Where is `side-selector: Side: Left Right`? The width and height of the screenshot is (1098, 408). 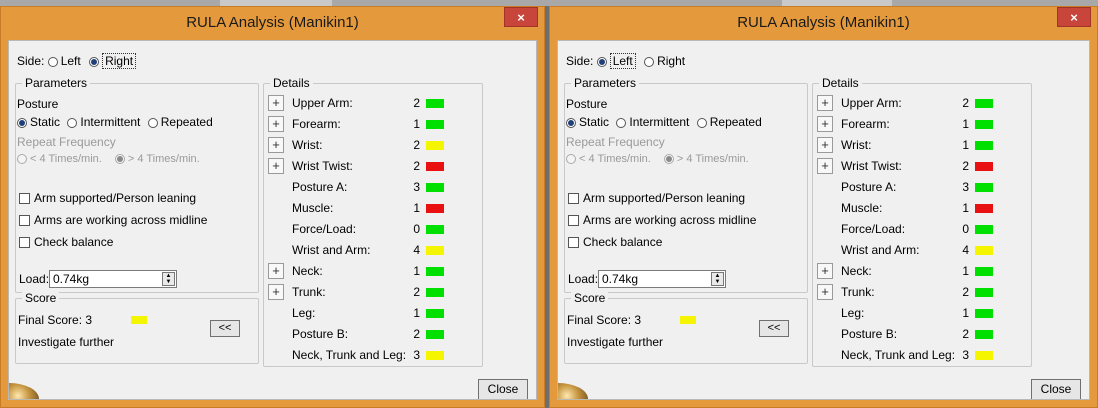
side-selector: Side: Left Right is located at coordinates (625, 61).